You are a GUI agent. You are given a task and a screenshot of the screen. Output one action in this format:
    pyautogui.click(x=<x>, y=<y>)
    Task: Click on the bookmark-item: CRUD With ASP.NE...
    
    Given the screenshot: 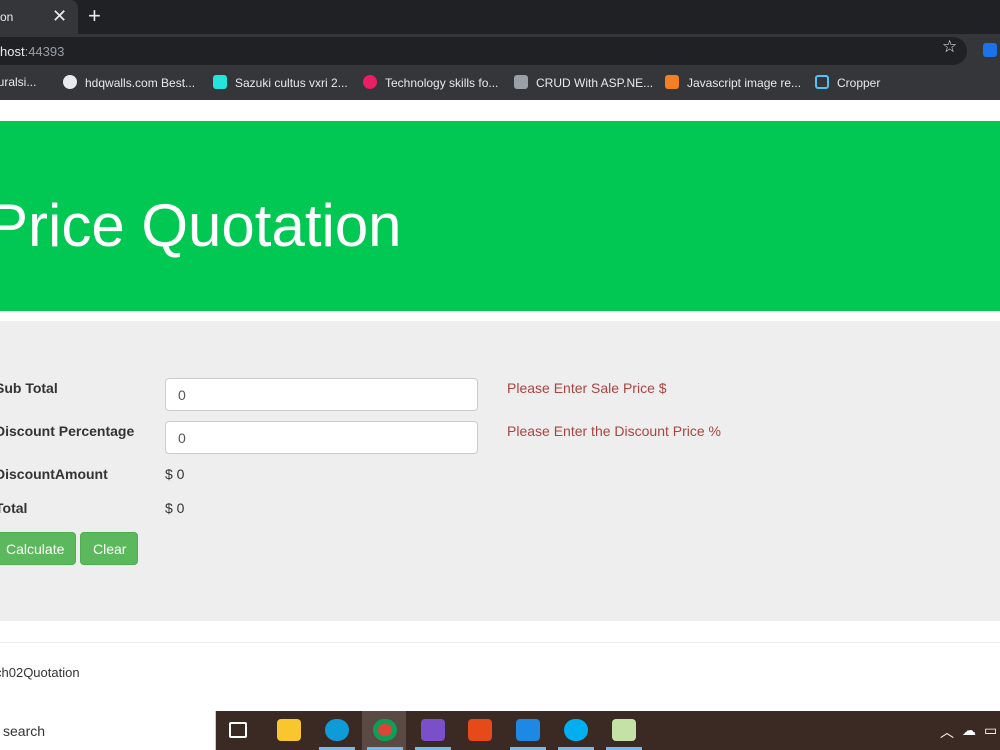 What is the action you would take?
    pyautogui.click(x=583, y=82)
    